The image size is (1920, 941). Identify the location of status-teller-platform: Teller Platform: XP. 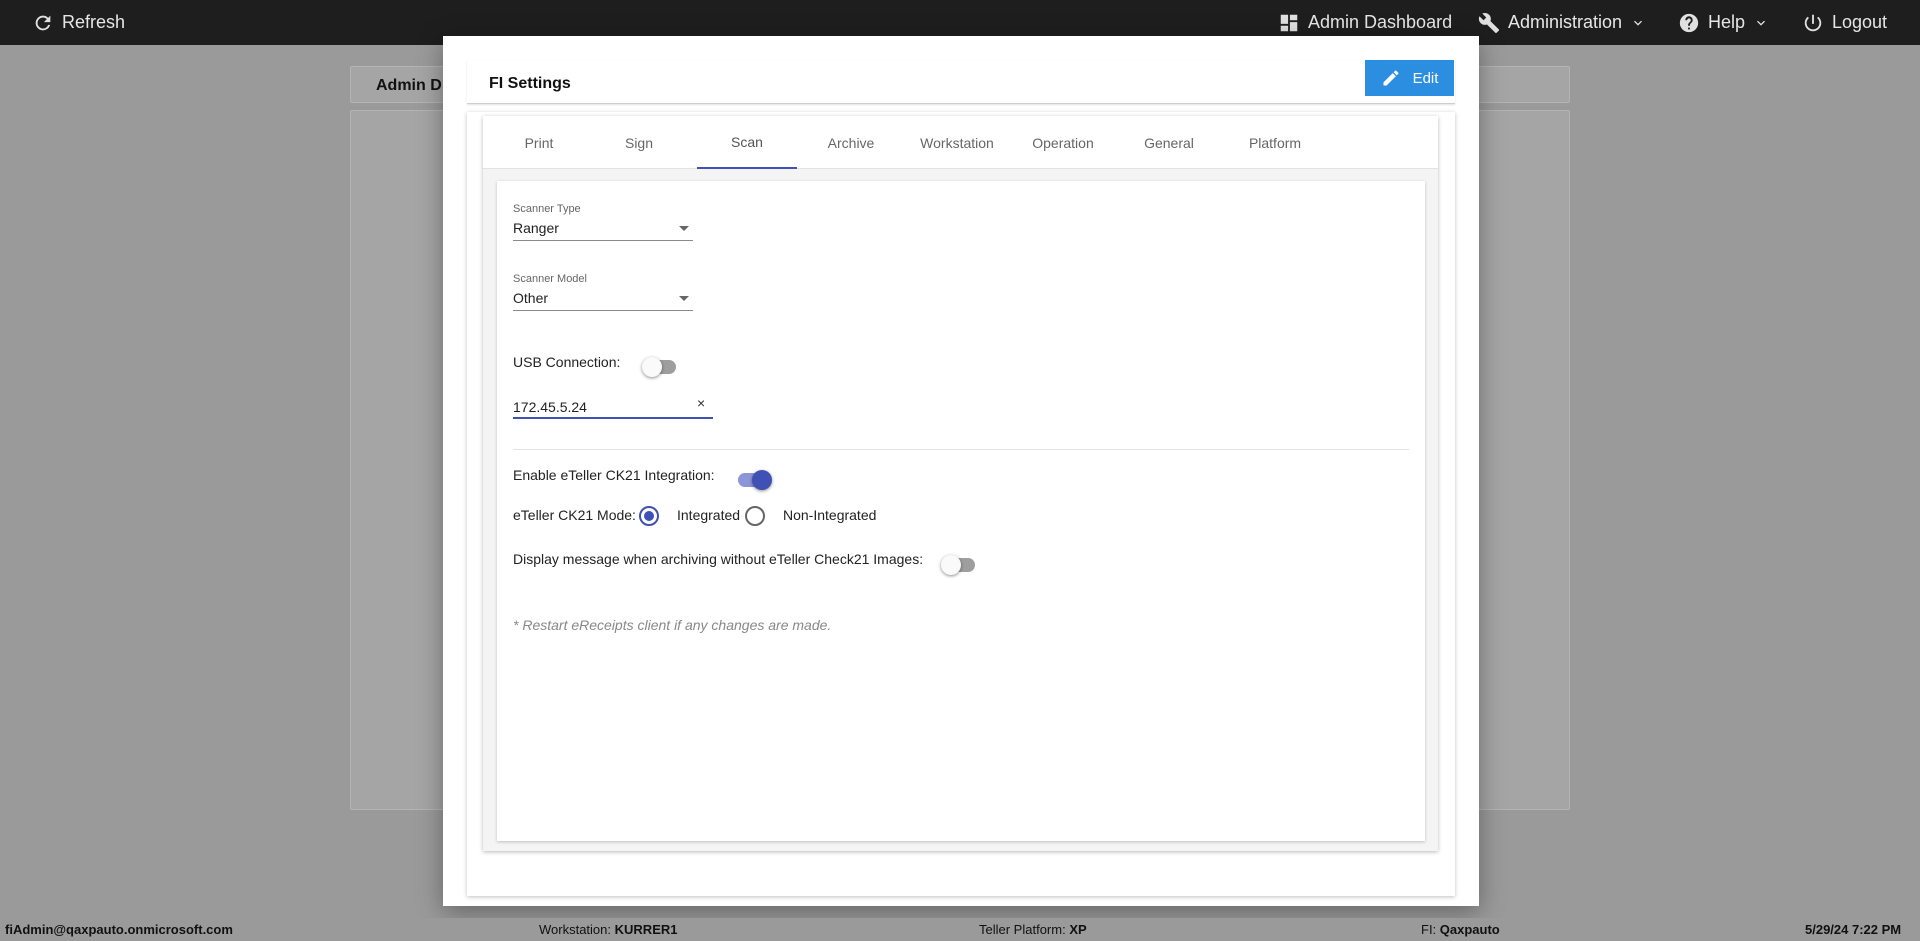
(1033, 929).